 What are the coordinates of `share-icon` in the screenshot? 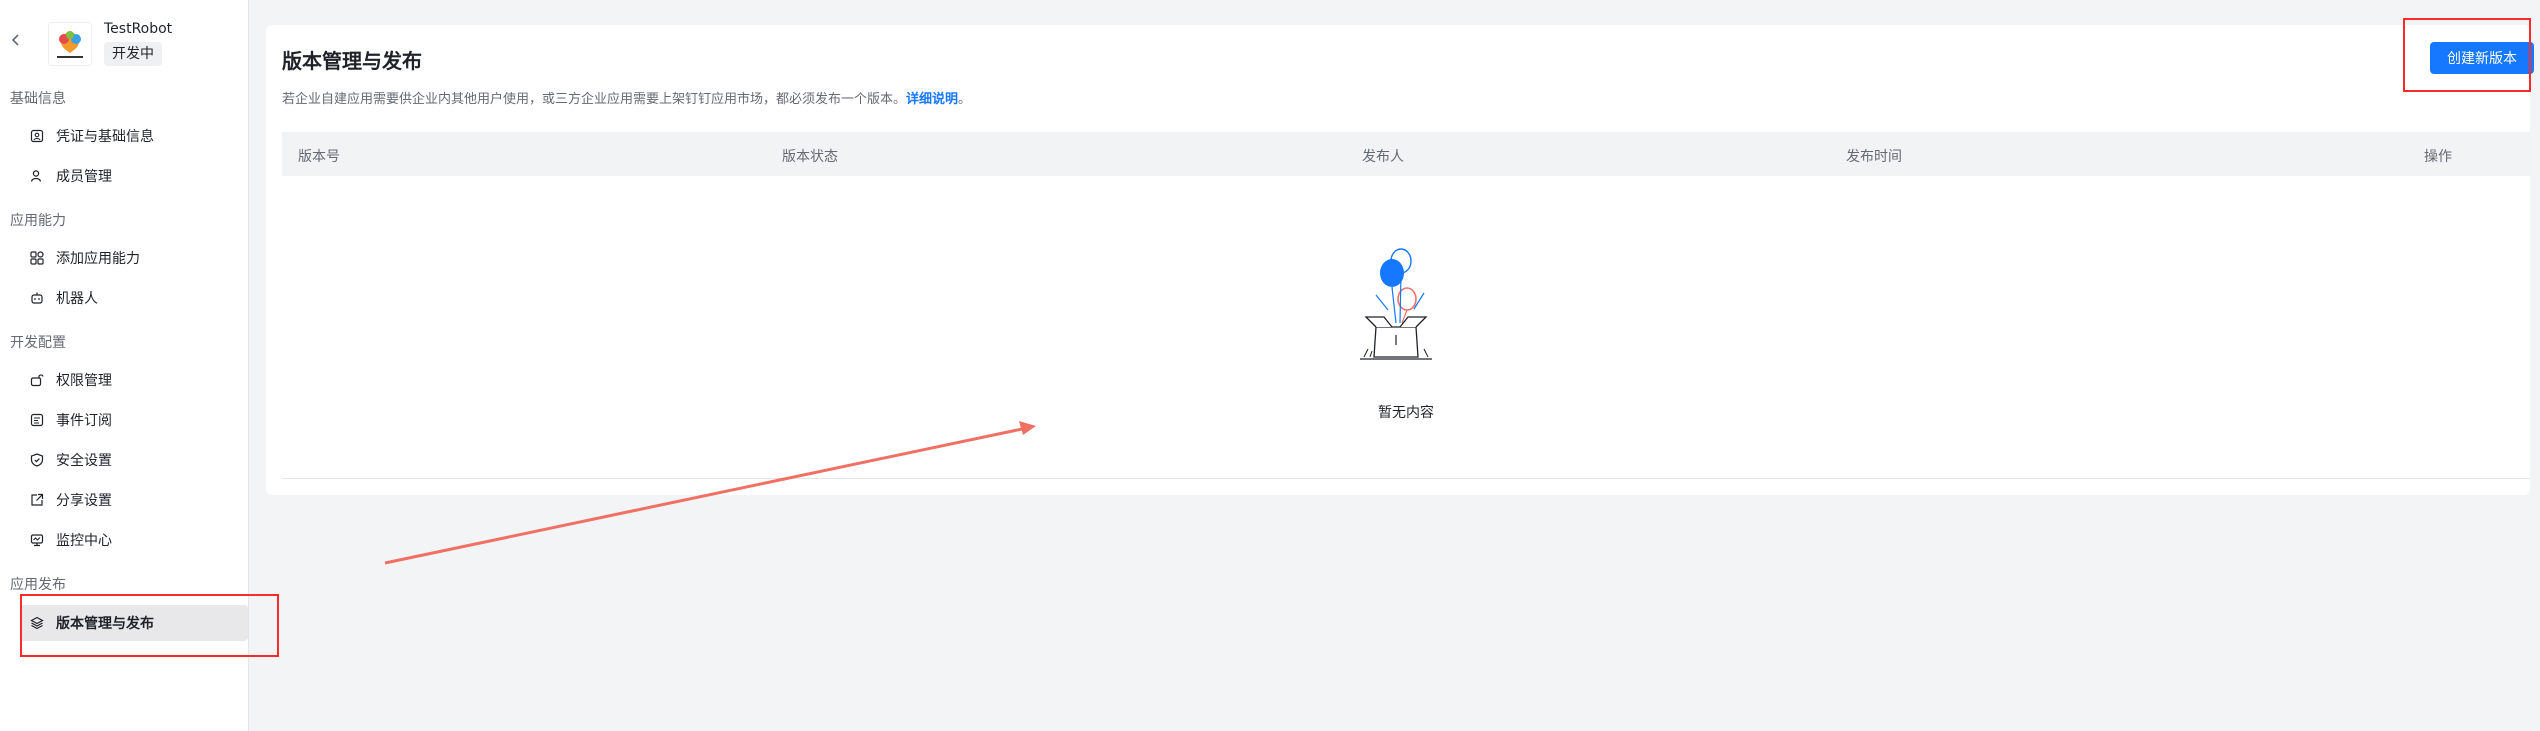 It's located at (37, 500).